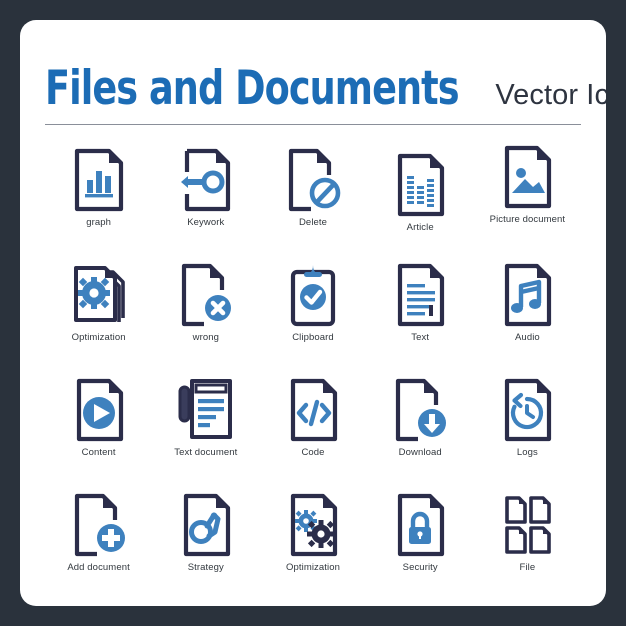 The height and width of the screenshot is (626, 626). What do you see at coordinates (527, 295) in the screenshot?
I see `document-music-note-icon` at bounding box center [527, 295].